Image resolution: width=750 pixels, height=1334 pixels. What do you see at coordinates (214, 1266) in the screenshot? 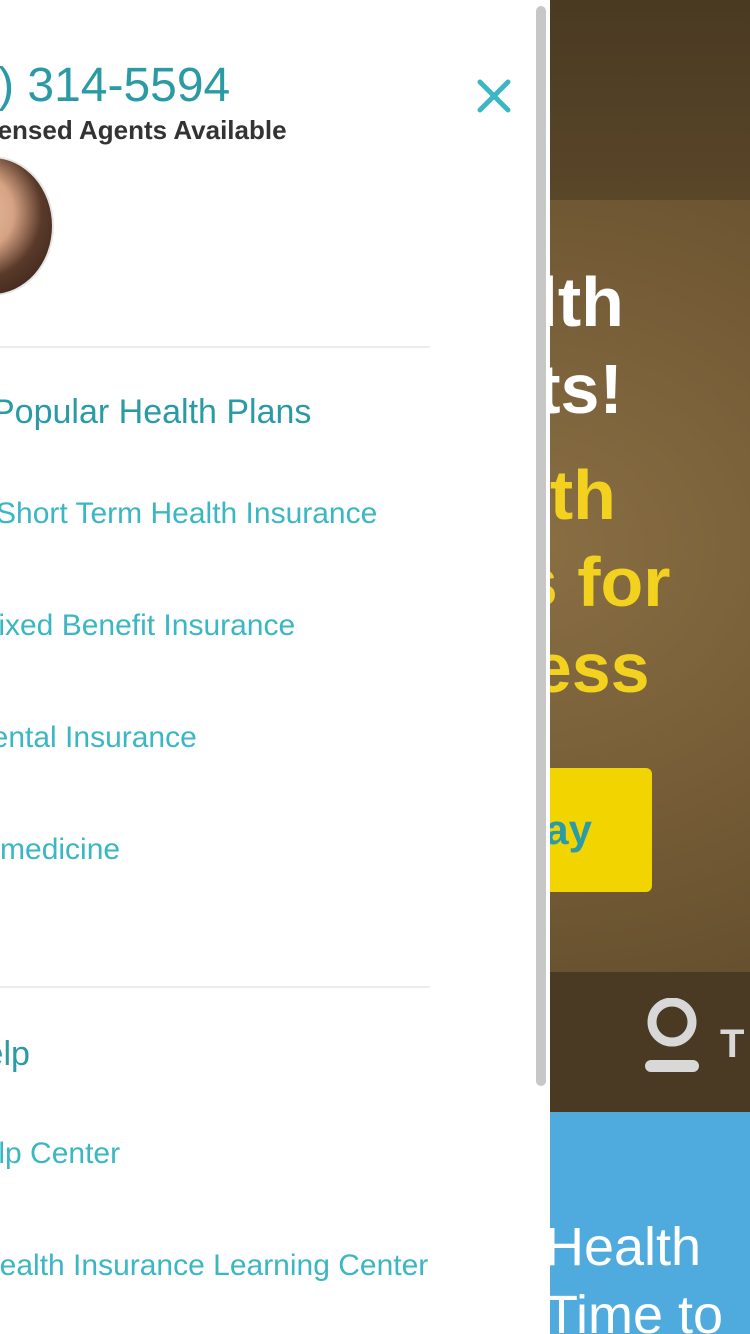
I see `nav-link-learning-center: Health Insurance Learning Center` at bounding box center [214, 1266].